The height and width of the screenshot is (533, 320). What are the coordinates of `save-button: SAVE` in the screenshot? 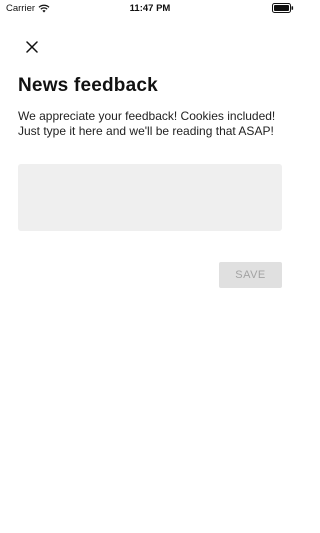 It's located at (250, 275).